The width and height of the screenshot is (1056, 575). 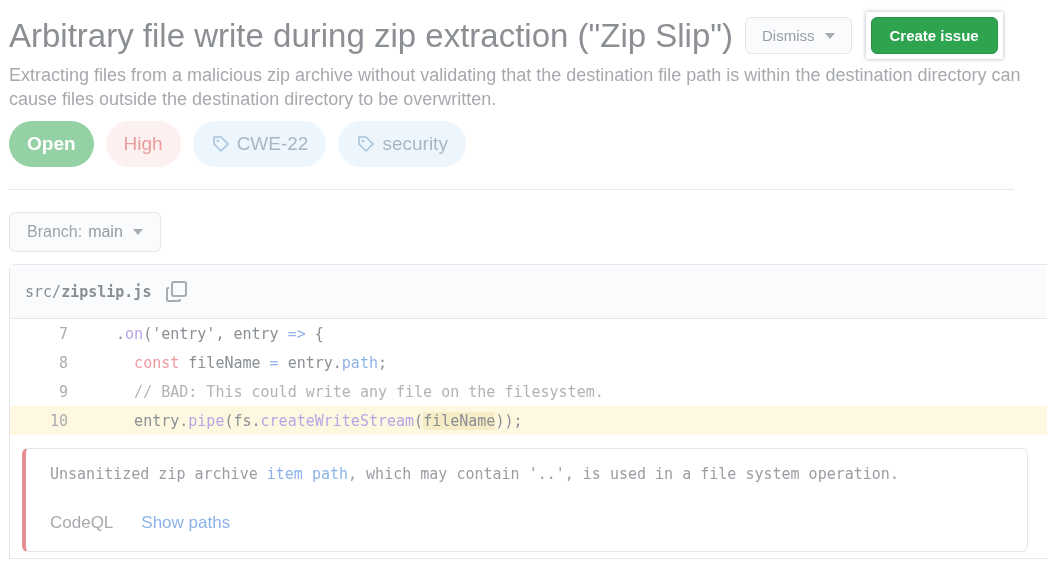 I want to click on alert-description: Extracting files from a malicious zip archive without validating that the destination file path is within the destination directory can cause files outside the destination directory to be overwritten., so click(x=515, y=87).